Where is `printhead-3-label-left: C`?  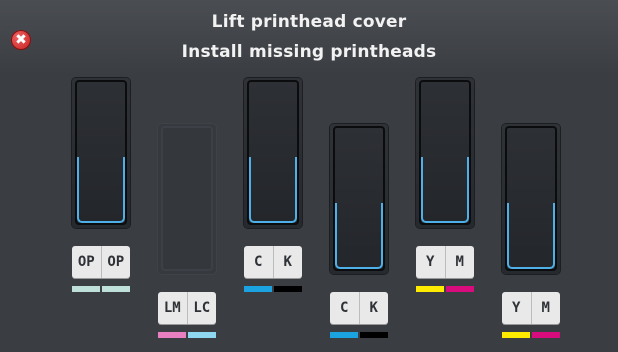 printhead-3-label-left: C is located at coordinates (259, 262).